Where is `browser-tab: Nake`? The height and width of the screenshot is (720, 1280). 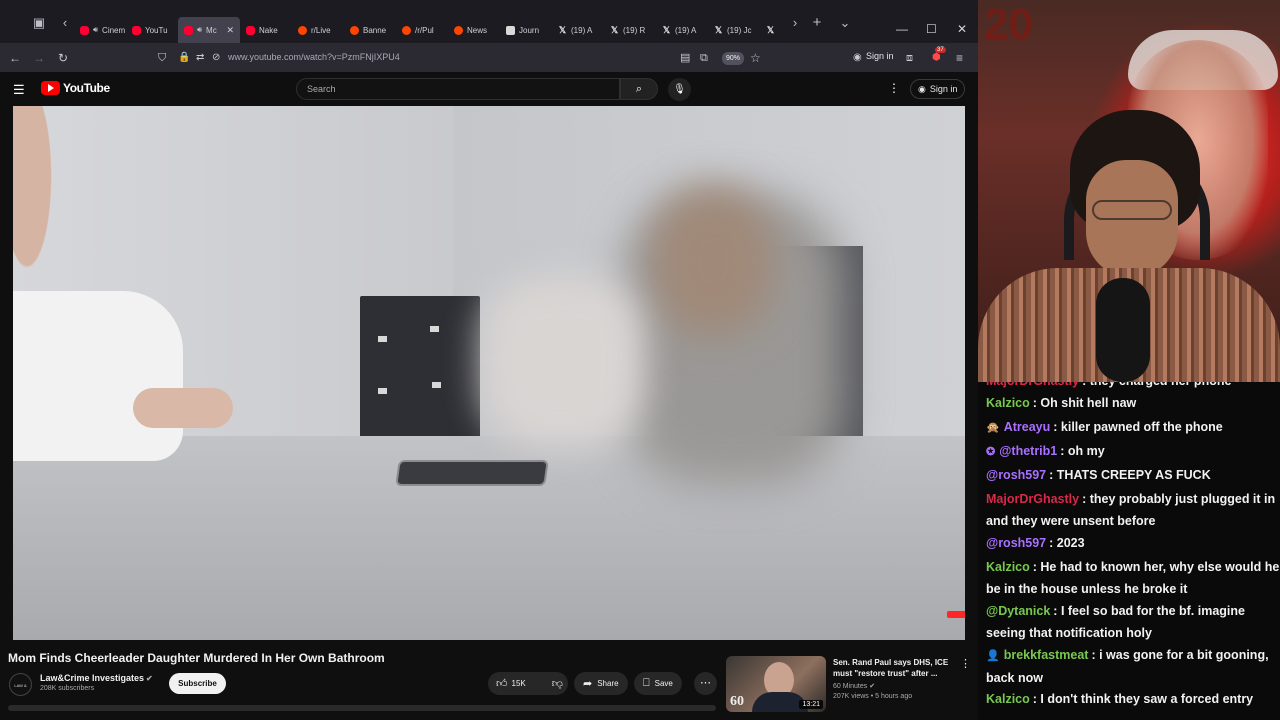
browser-tab: Nake is located at coordinates (266, 30).